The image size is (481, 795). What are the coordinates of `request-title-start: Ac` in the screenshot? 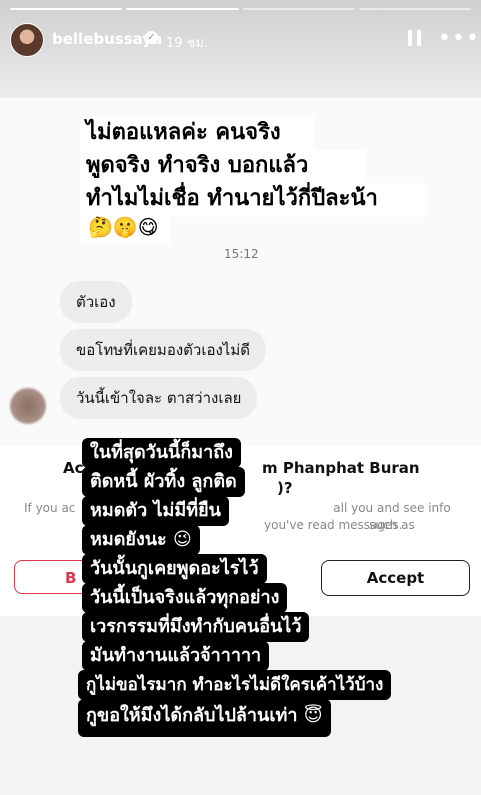 It's located at (73, 468).